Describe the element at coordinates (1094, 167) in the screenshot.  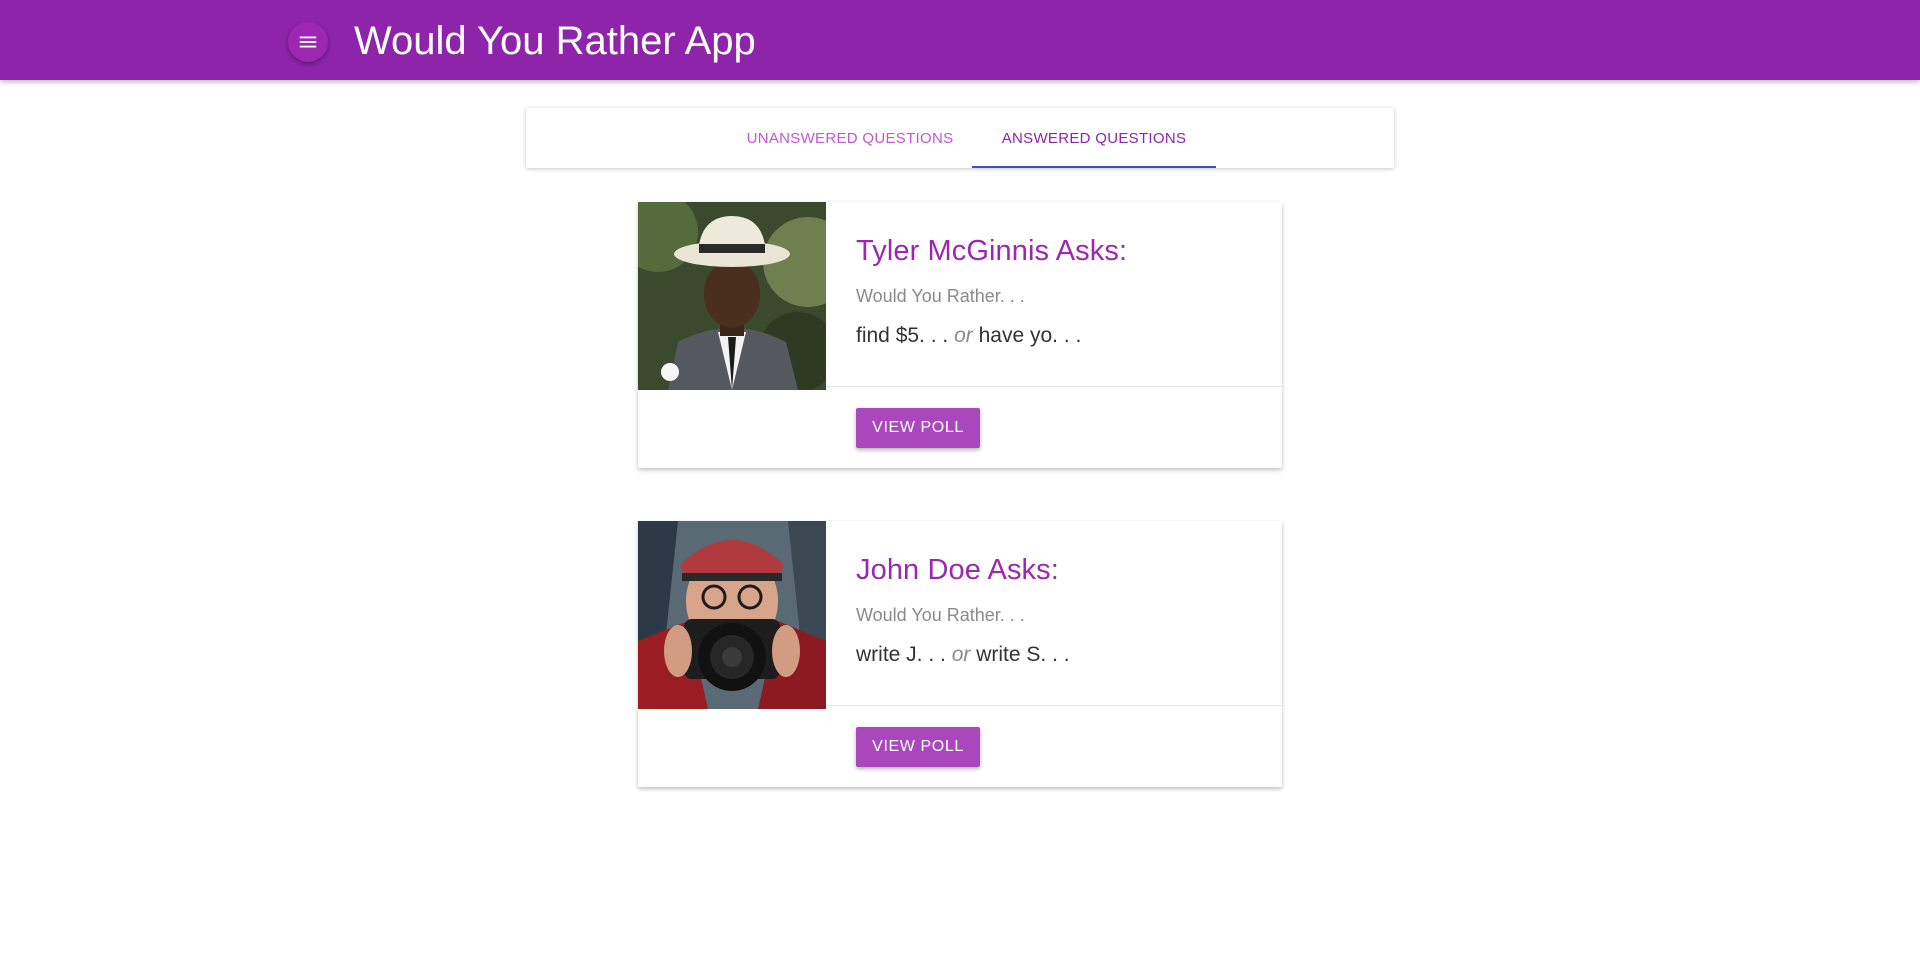
I see `active-tab-indicator` at that location.